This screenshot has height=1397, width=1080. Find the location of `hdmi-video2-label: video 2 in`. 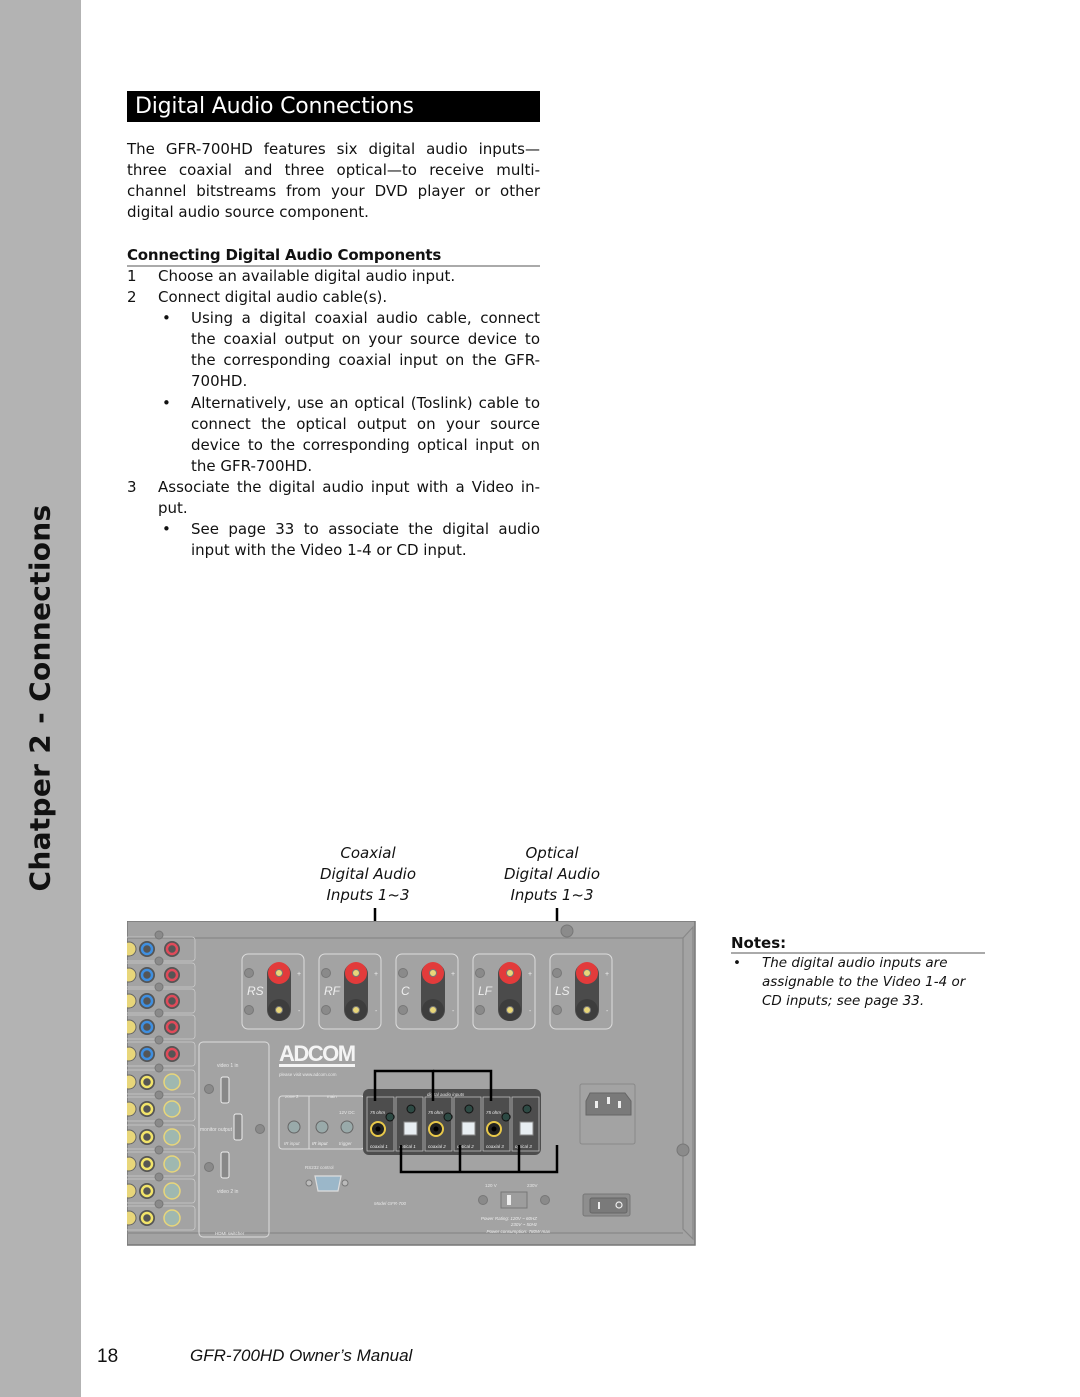

hdmi-video2-label: video 2 in is located at coordinates (228, 1192).